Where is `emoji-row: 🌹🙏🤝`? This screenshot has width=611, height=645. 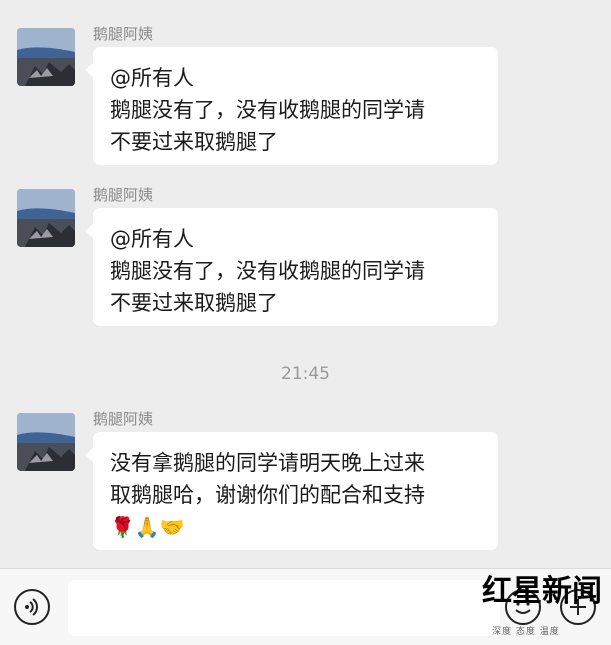
emoji-row: 🌹🙏🤝 is located at coordinates (147, 527).